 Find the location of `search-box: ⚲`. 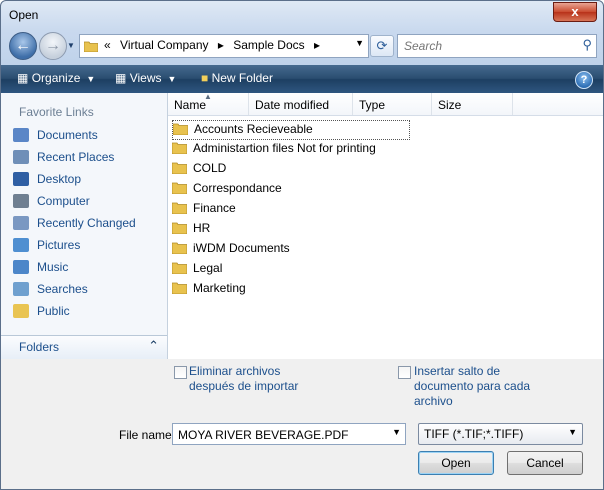

search-box: ⚲ is located at coordinates (497, 46).